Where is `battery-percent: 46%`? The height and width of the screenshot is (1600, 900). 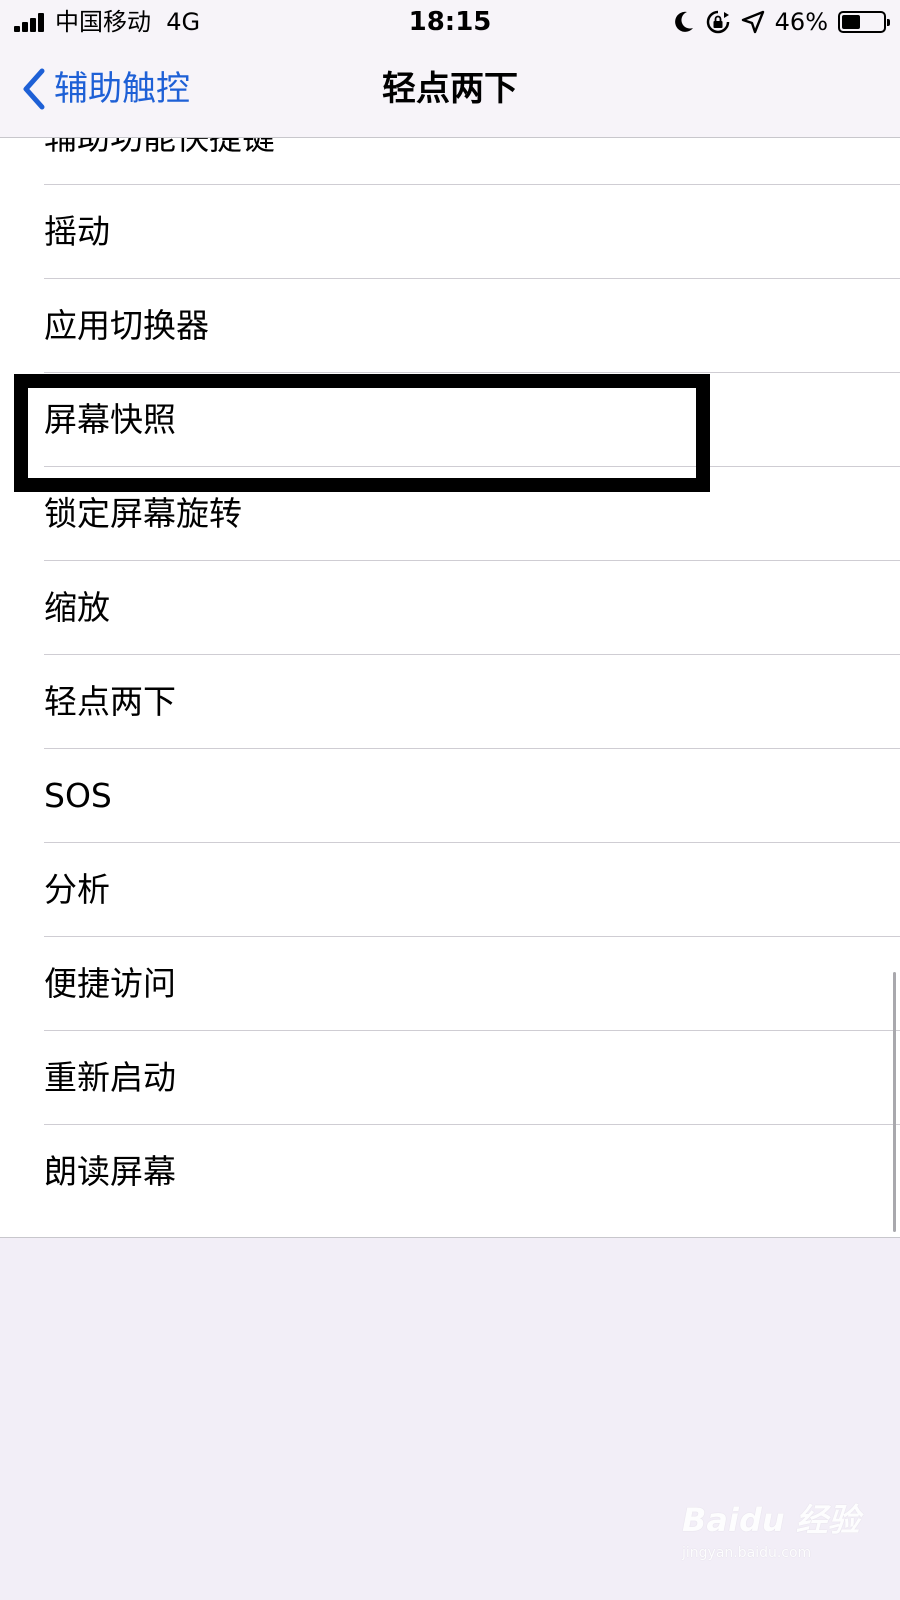 battery-percent: 46% is located at coordinates (801, 22).